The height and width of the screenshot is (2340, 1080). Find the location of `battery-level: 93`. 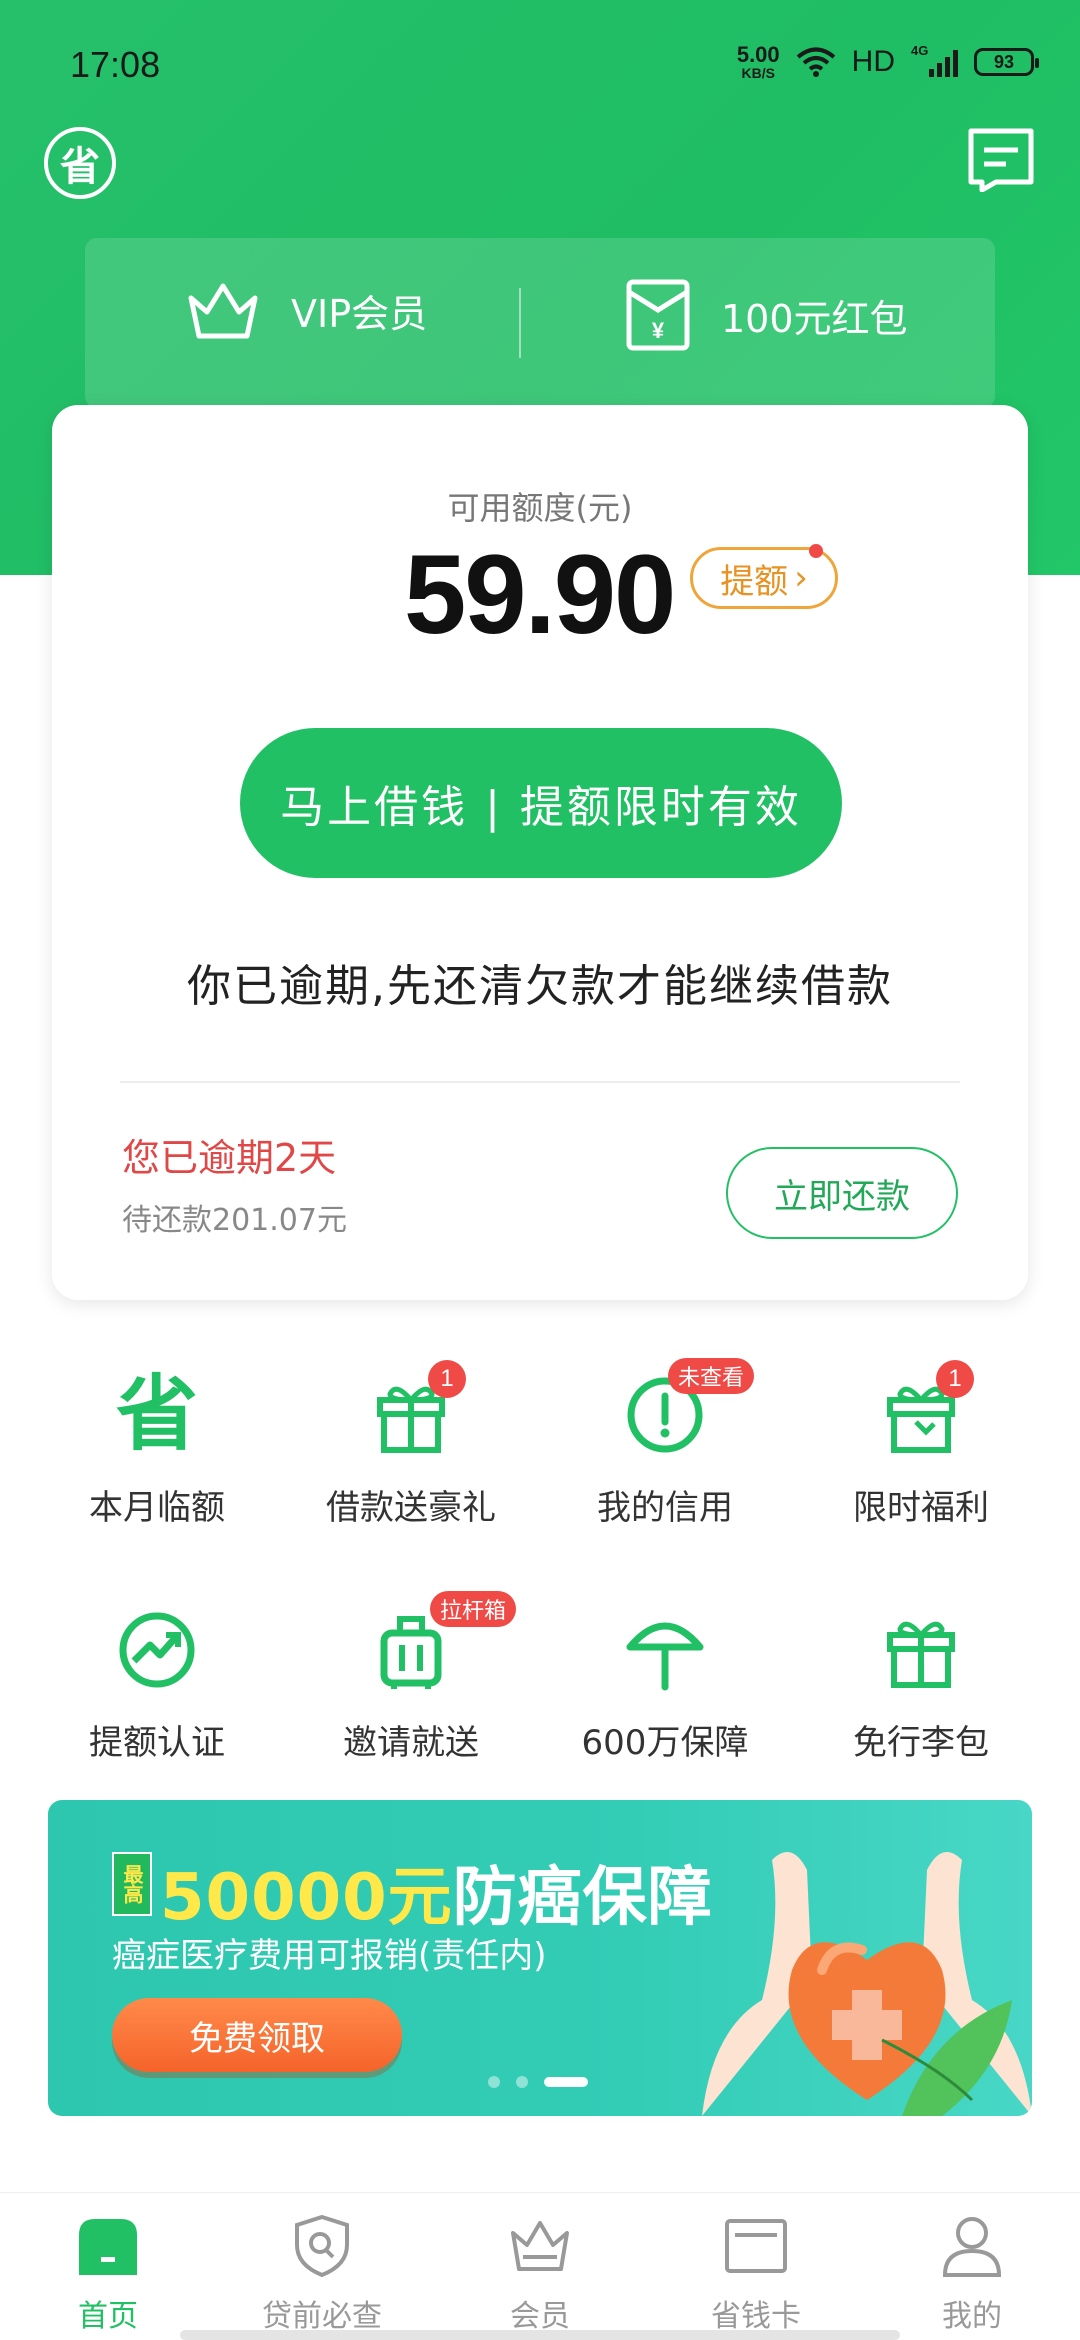

battery-level: 93 is located at coordinates (1004, 61).